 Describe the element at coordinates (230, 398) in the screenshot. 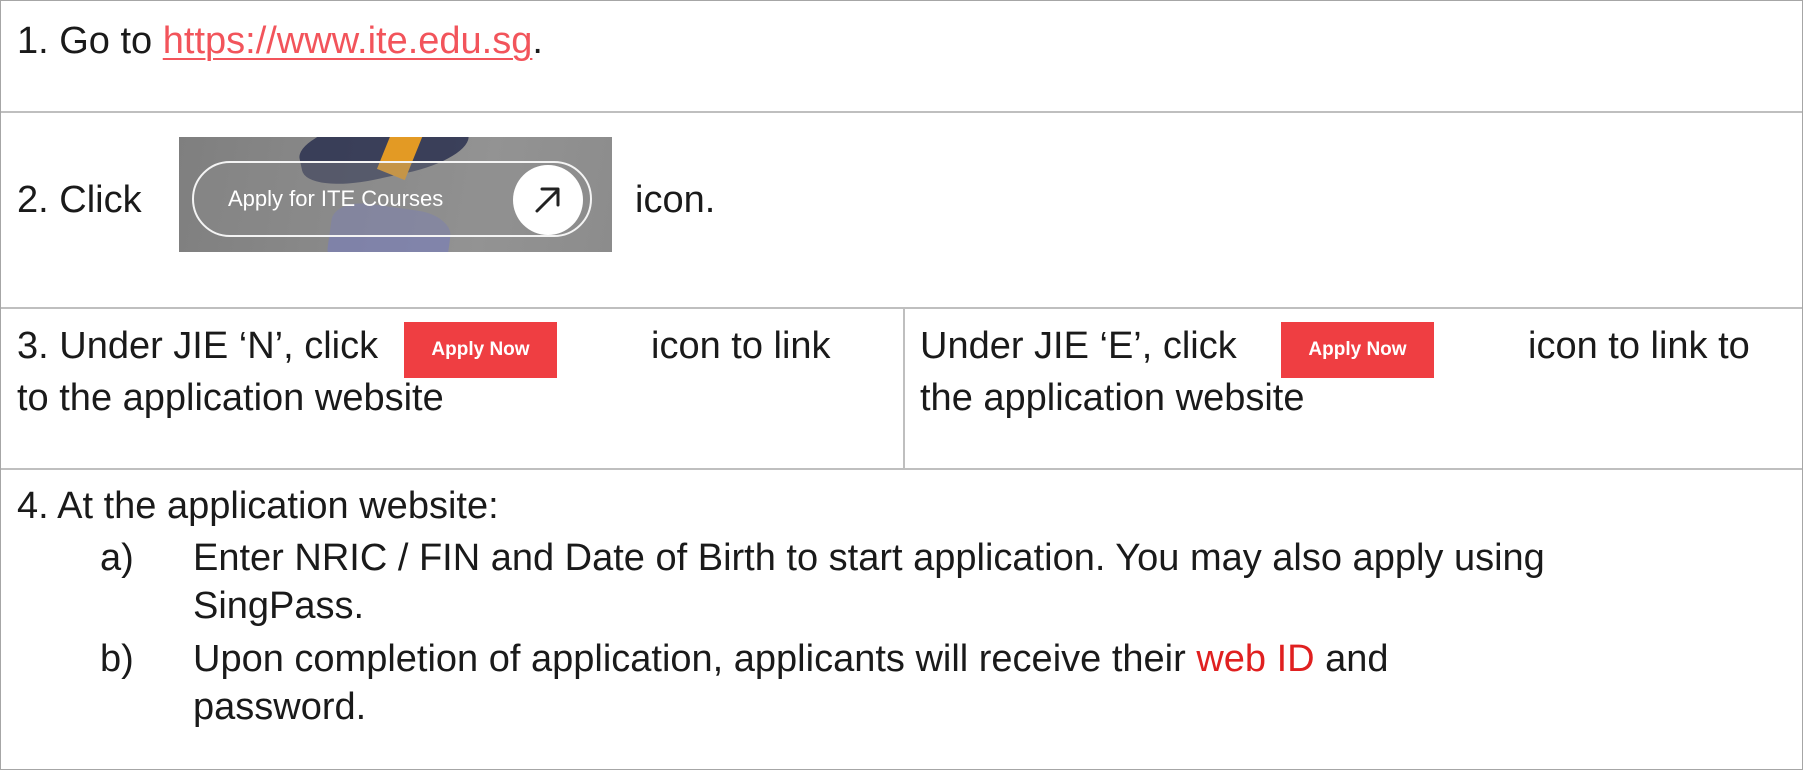

I see `step-3-left-text-c: to the application website` at that location.